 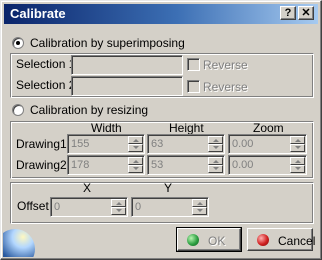 I want to click on drawing1-zoom-spinner, so click(x=297, y=144).